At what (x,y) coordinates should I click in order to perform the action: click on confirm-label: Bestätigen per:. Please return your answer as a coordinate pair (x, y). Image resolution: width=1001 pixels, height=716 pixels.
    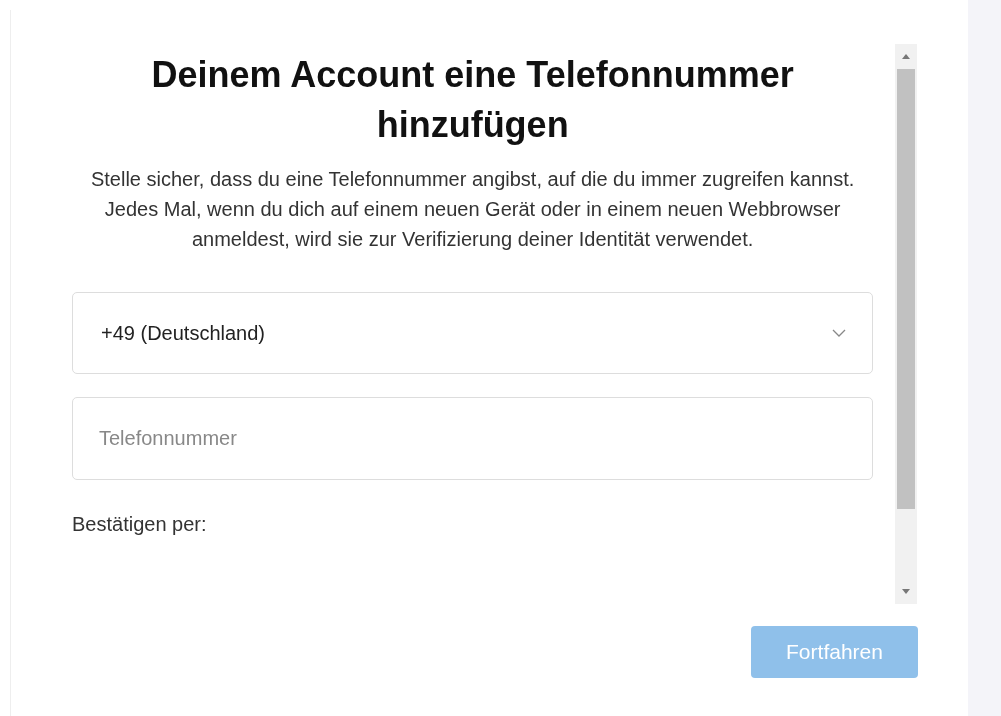
    Looking at the image, I should click on (140, 524).